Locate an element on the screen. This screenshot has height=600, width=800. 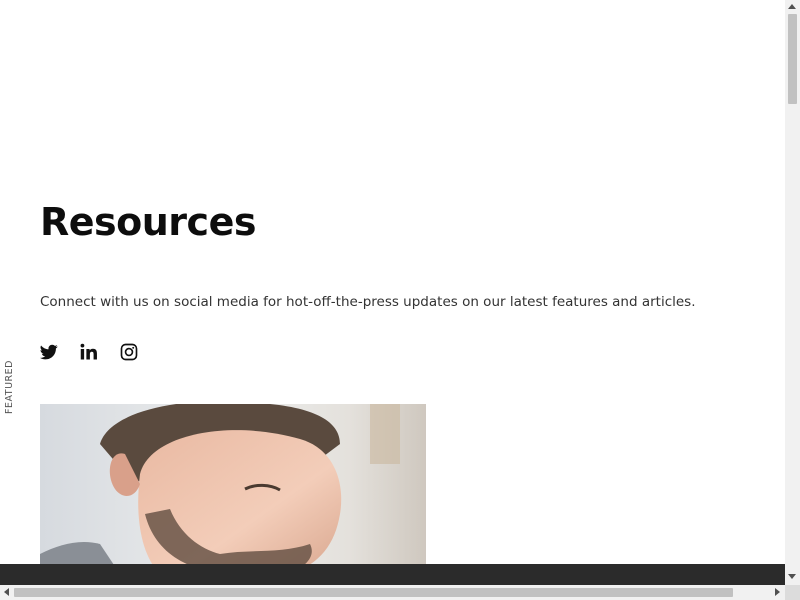
scroll-left-arrow-icon is located at coordinates (6, 592).